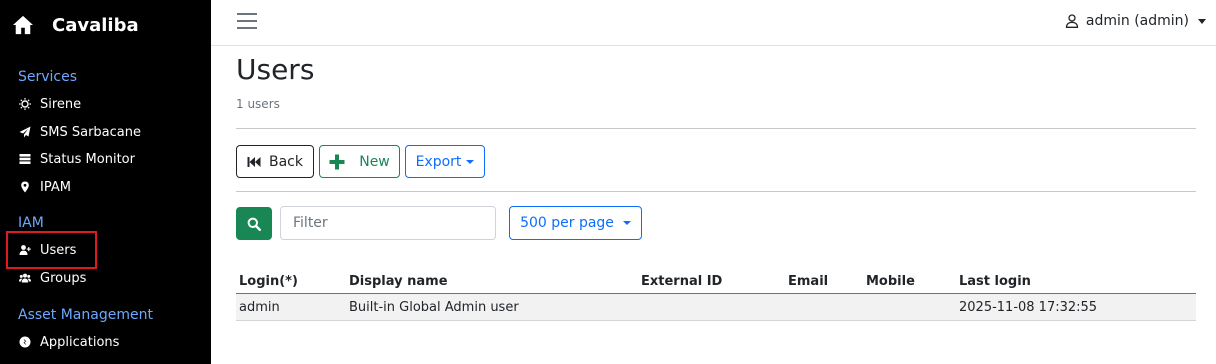 This screenshot has height=364, width=1216. Describe the element at coordinates (63, 278) in the screenshot. I see `sidebar-item-label: Groups` at that location.